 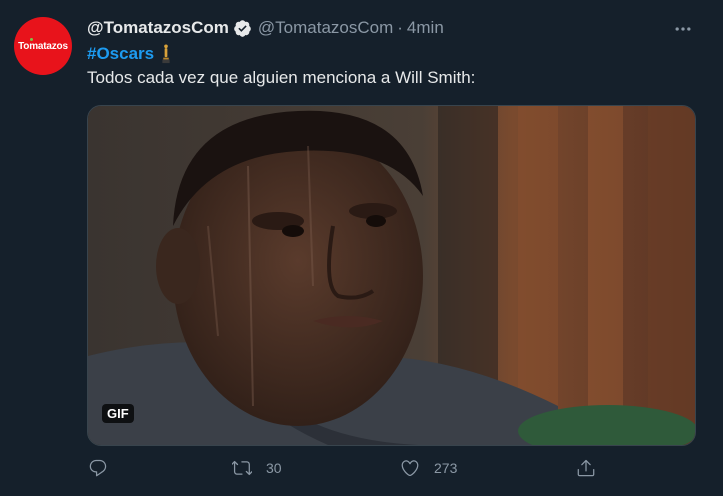 What do you see at coordinates (118, 413) in the screenshot?
I see `gif-badge: GIF` at bounding box center [118, 413].